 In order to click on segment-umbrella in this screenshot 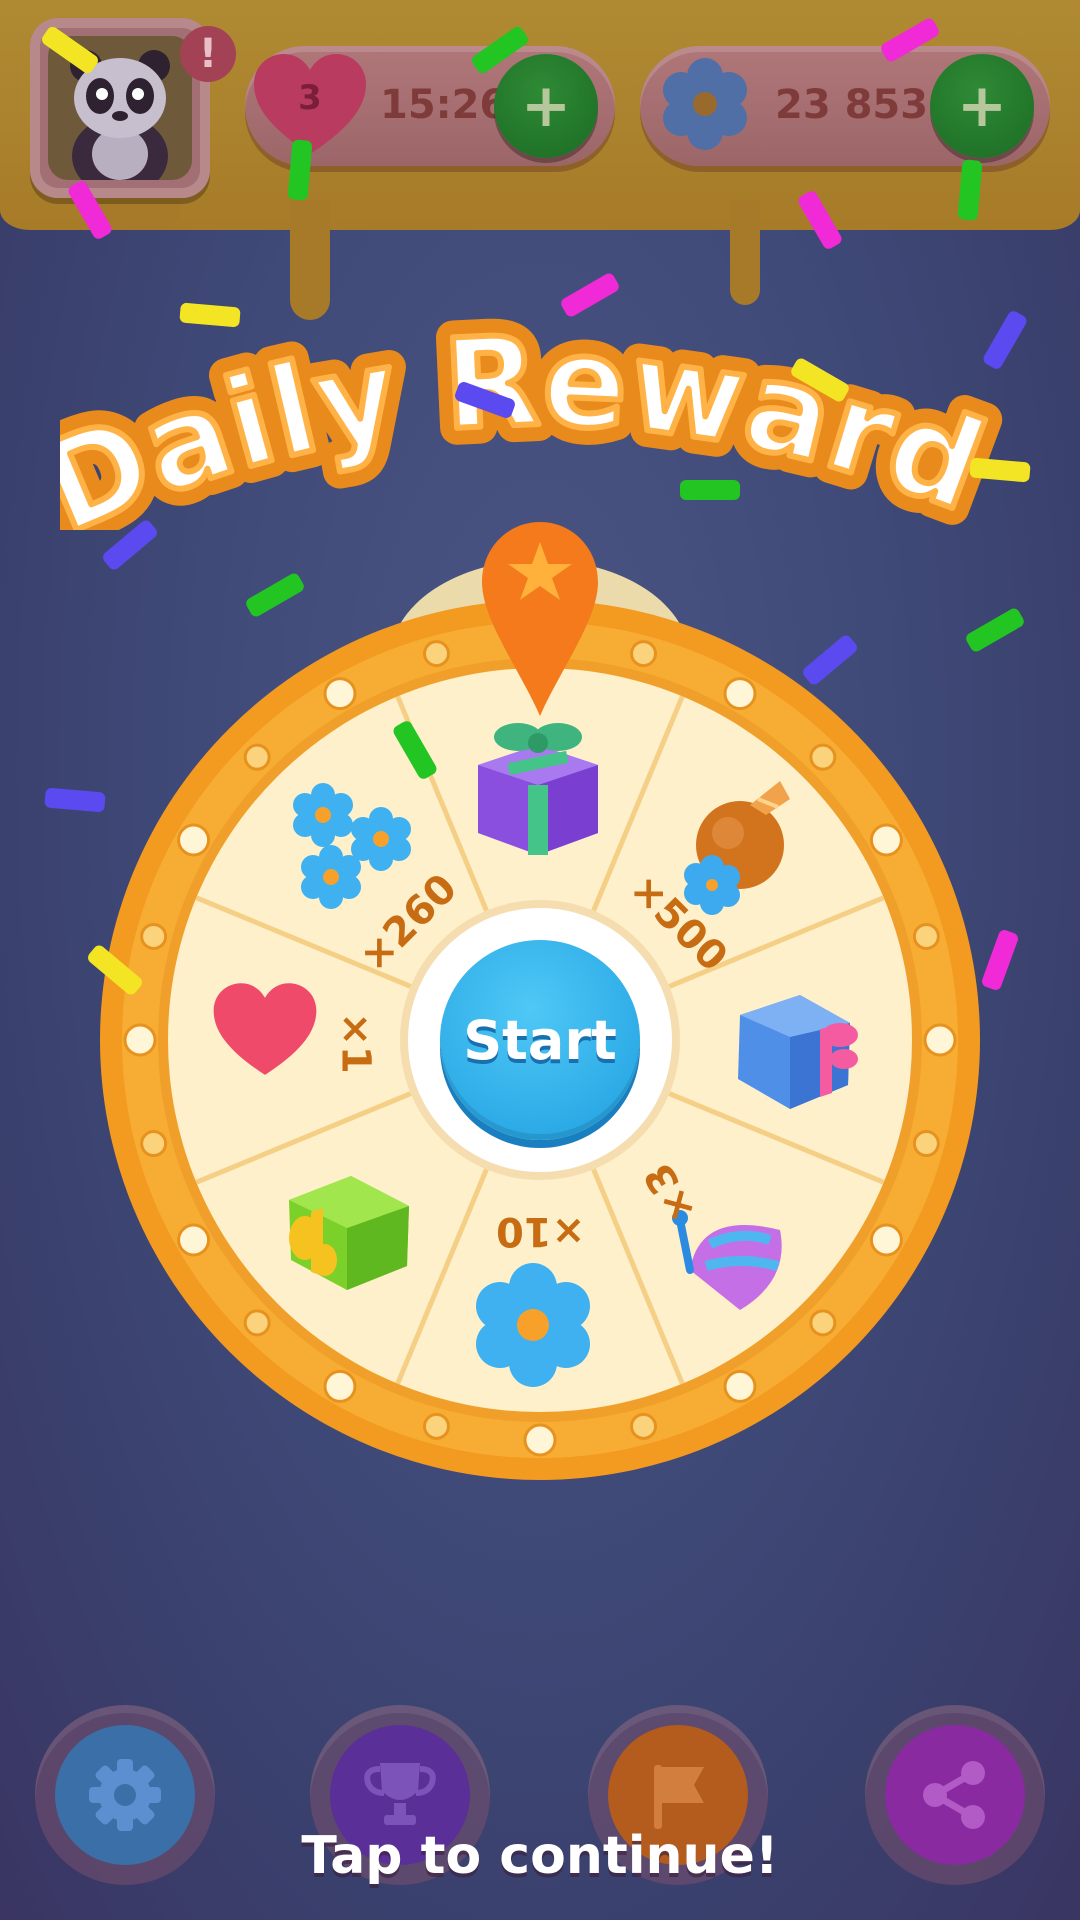, I will do `click(735, 1262)`.